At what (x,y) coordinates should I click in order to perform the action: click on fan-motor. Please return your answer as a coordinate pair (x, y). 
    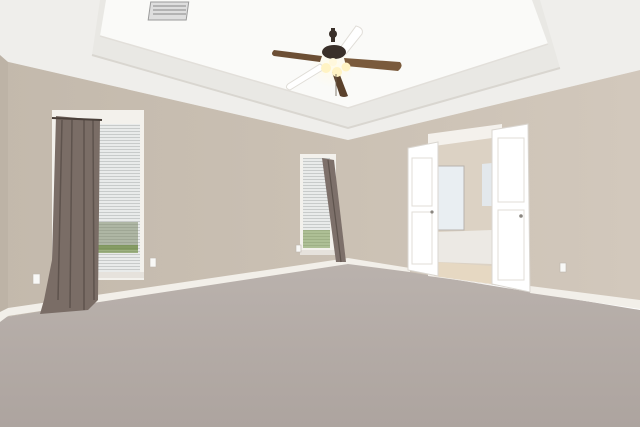
    Looking at the image, I should click on (334, 52).